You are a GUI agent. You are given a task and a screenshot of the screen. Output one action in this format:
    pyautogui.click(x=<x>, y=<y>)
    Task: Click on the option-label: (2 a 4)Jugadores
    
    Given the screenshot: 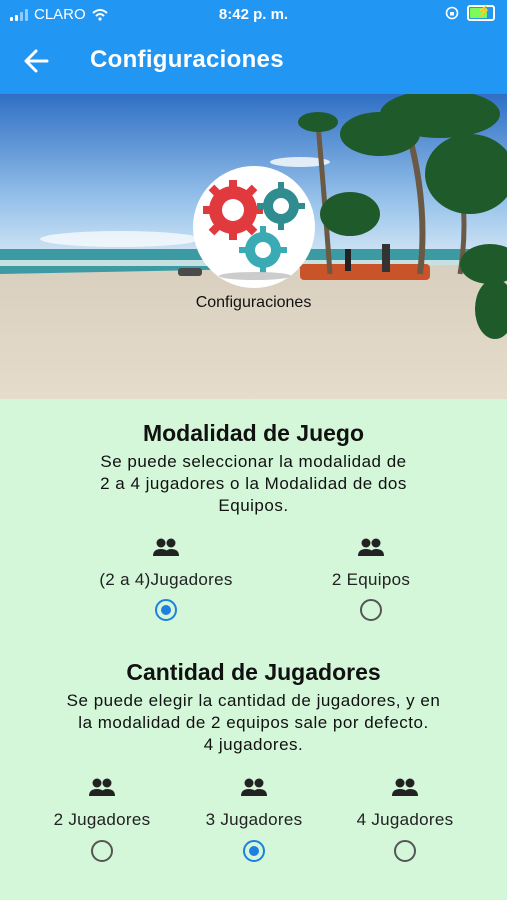 What is the action you would take?
    pyautogui.click(x=166, y=579)
    